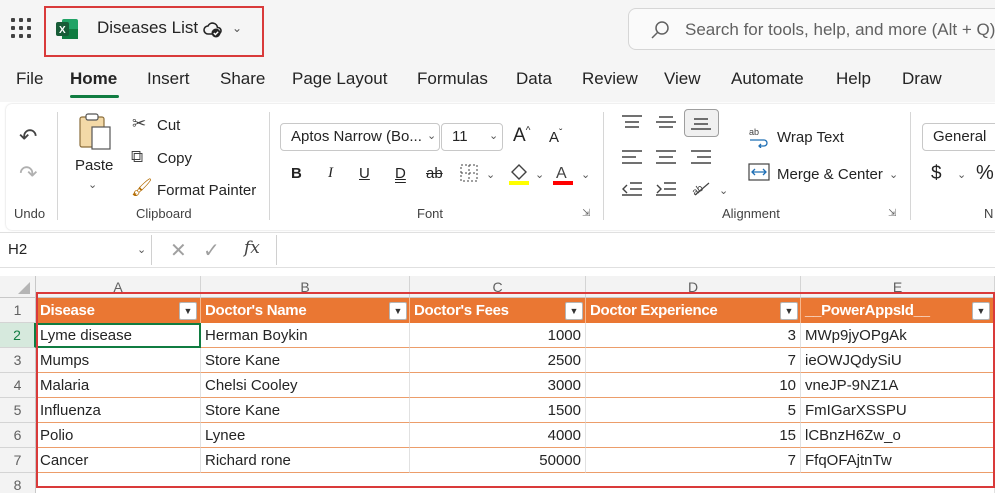 The width and height of the screenshot is (995, 493). What do you see at coordinates (305, 310) in the screenshot?
I see `table-header-cell: Doctor's Name` at bounding box center [305, 310].